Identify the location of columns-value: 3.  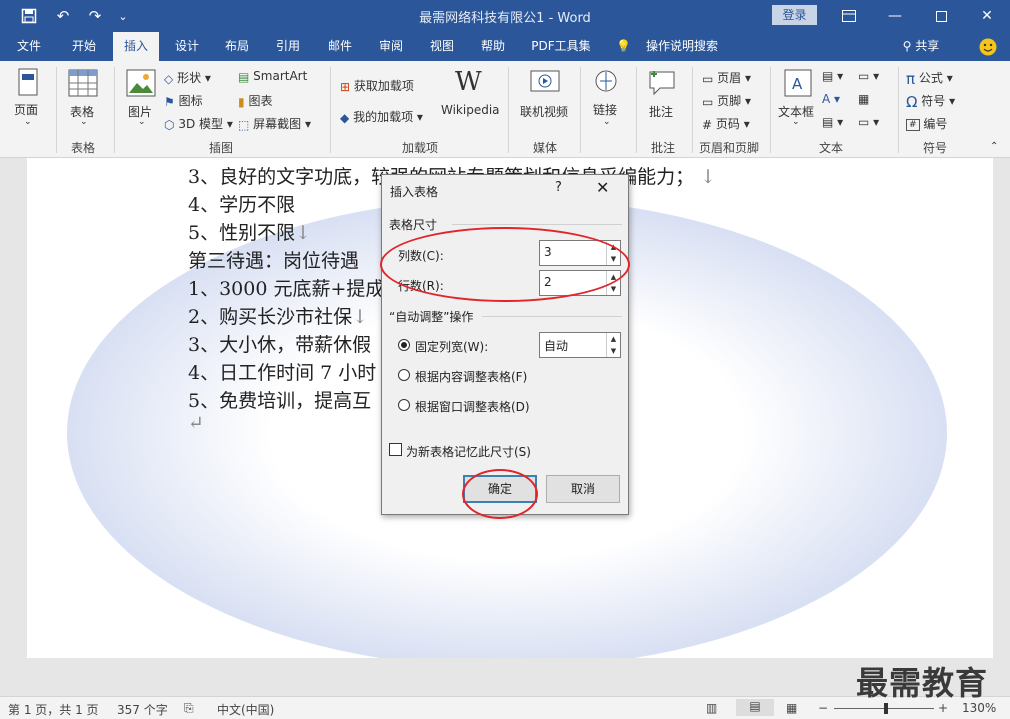
(548, 252).